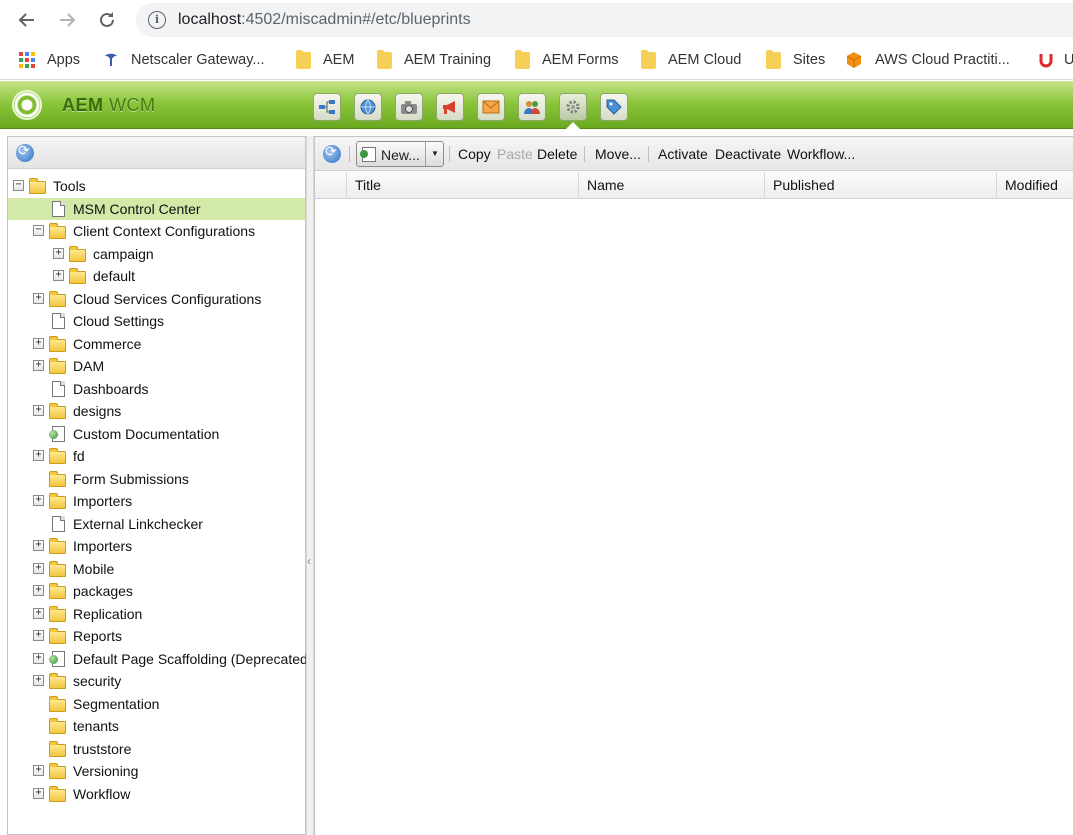 This screenshot has width=1073, height=835. I want to click on assets-tool-button, so click(409, 107).